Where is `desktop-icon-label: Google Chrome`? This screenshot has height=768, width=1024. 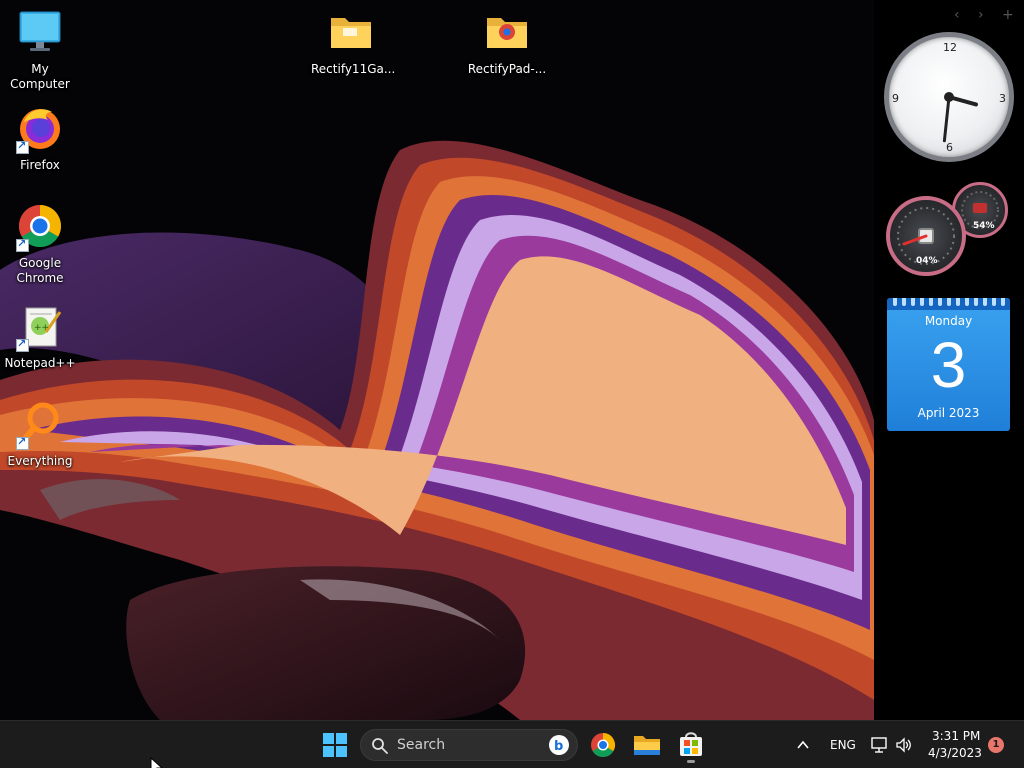 desktop-icon-label: Google Chrome is located at coordinates (40, 270).